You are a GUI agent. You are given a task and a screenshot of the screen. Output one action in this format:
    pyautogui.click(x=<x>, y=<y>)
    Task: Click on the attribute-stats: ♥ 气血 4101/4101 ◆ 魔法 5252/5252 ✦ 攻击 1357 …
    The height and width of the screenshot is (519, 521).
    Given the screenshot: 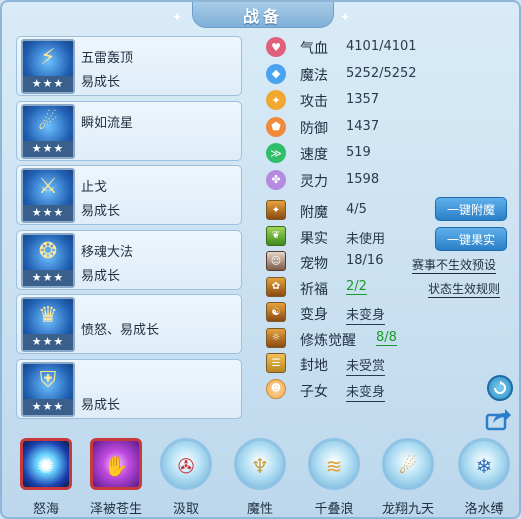 What is the action you would take?
    pyautogui.click(x=389, y=113)
    